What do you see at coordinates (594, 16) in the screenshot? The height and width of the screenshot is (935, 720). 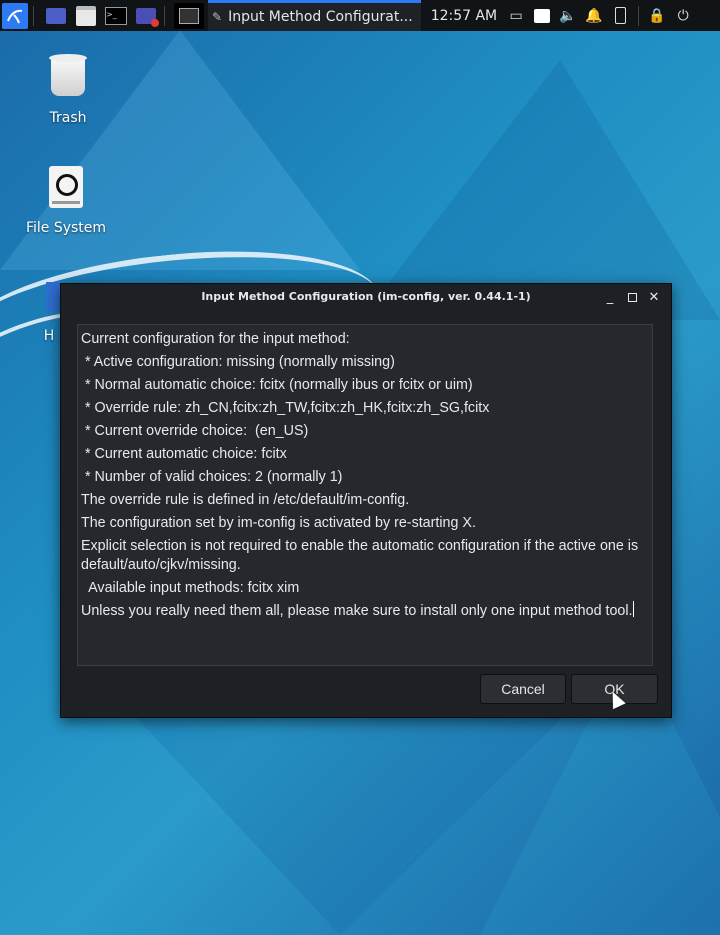 I see `notifications-bell-icon: 🔔` at bounding box center [594, 16].